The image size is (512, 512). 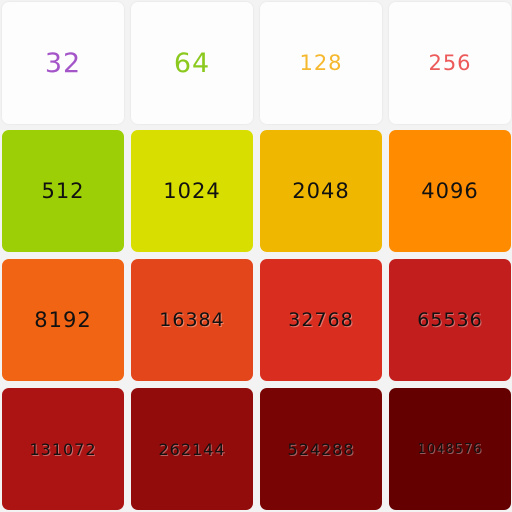 I want to click on tile-262144: 262144, so click(x=192, y=449).